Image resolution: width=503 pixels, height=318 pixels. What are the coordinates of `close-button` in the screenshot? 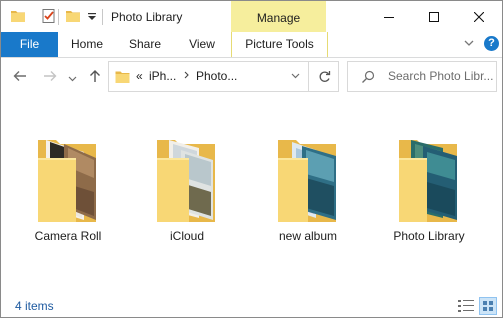 It's located at (479, 16).